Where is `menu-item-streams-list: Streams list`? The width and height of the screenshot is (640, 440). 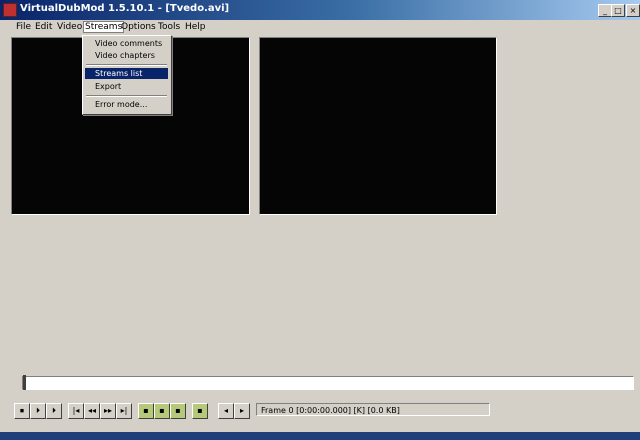 menu-item-streams-list: Streams list is located at coordinates (126, 73).